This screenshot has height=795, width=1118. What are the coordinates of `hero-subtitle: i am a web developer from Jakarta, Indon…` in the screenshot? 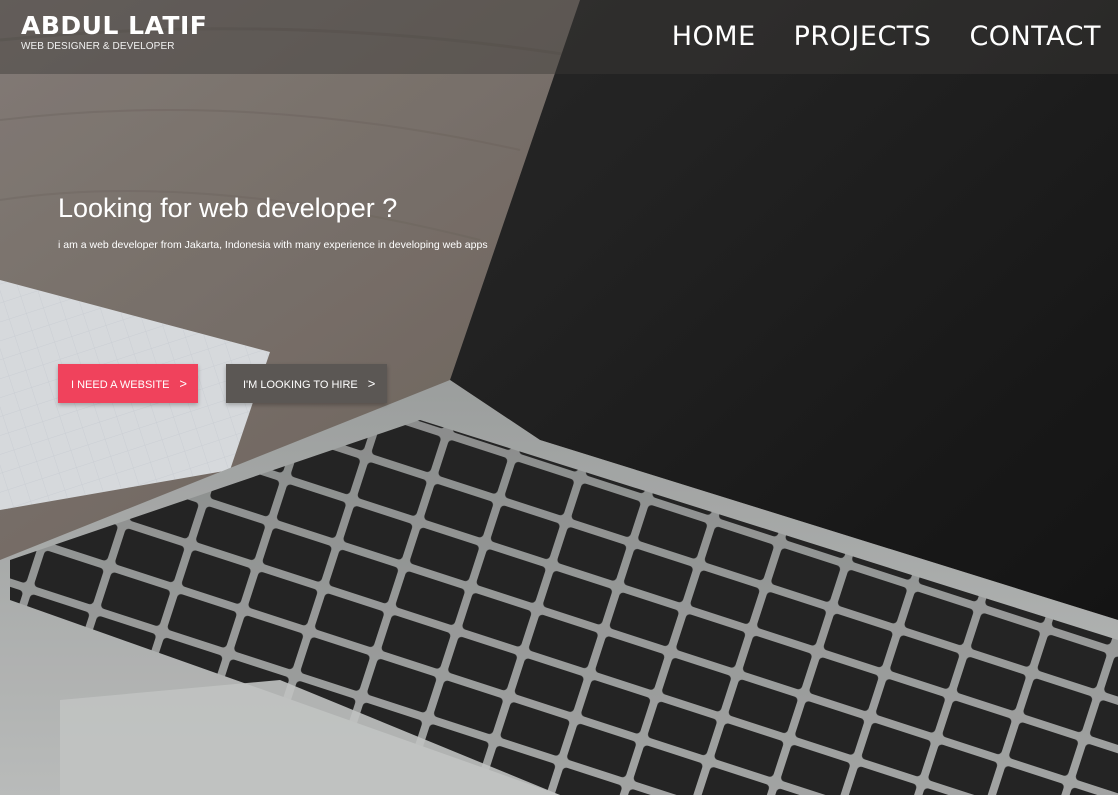 It's located at (273, 245).